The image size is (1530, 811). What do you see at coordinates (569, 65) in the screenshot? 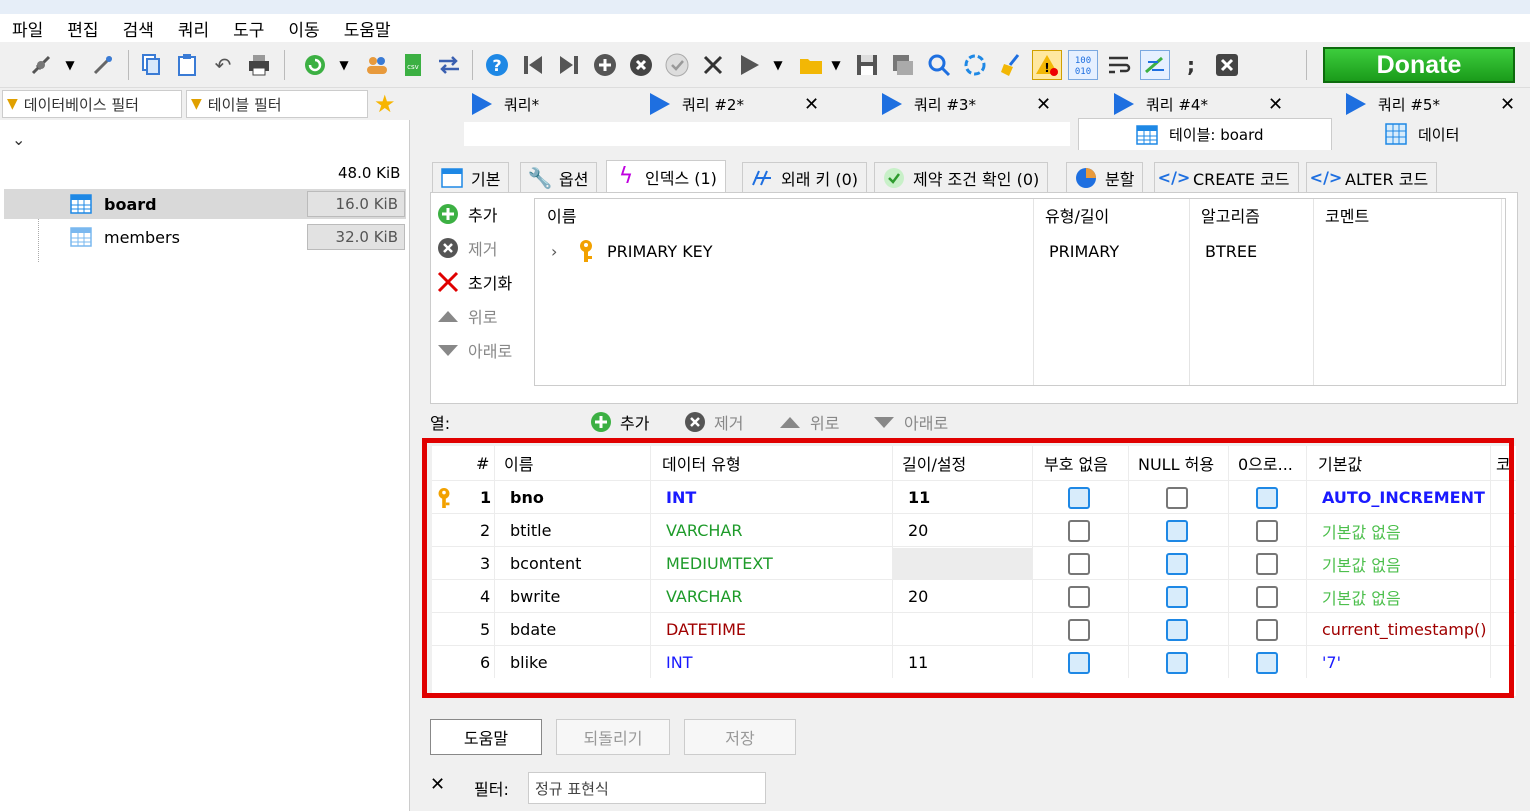
I see `last-record-icon` at bounding box center [569, 65].